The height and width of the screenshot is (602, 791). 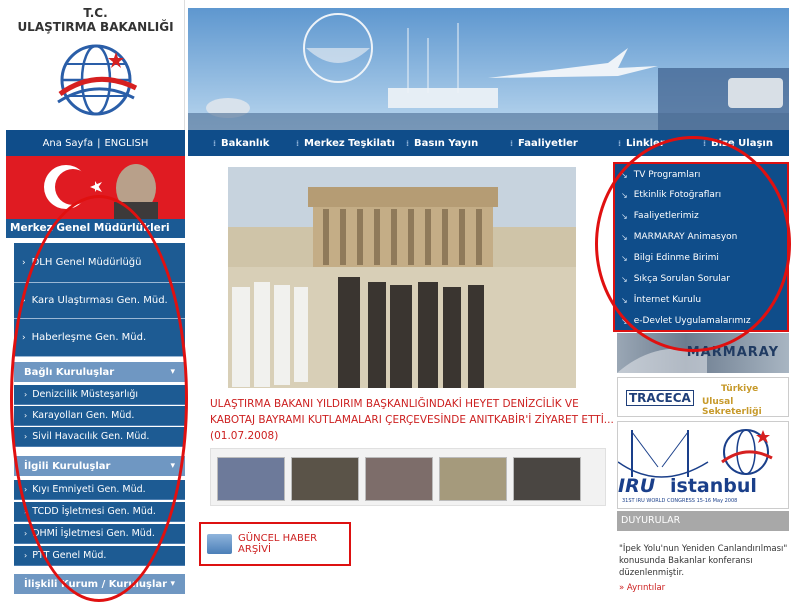 I want to click on group-iliskili-header: İlişkili Kurum / Kuruluşlar ▾, so click(x=99, y=584).